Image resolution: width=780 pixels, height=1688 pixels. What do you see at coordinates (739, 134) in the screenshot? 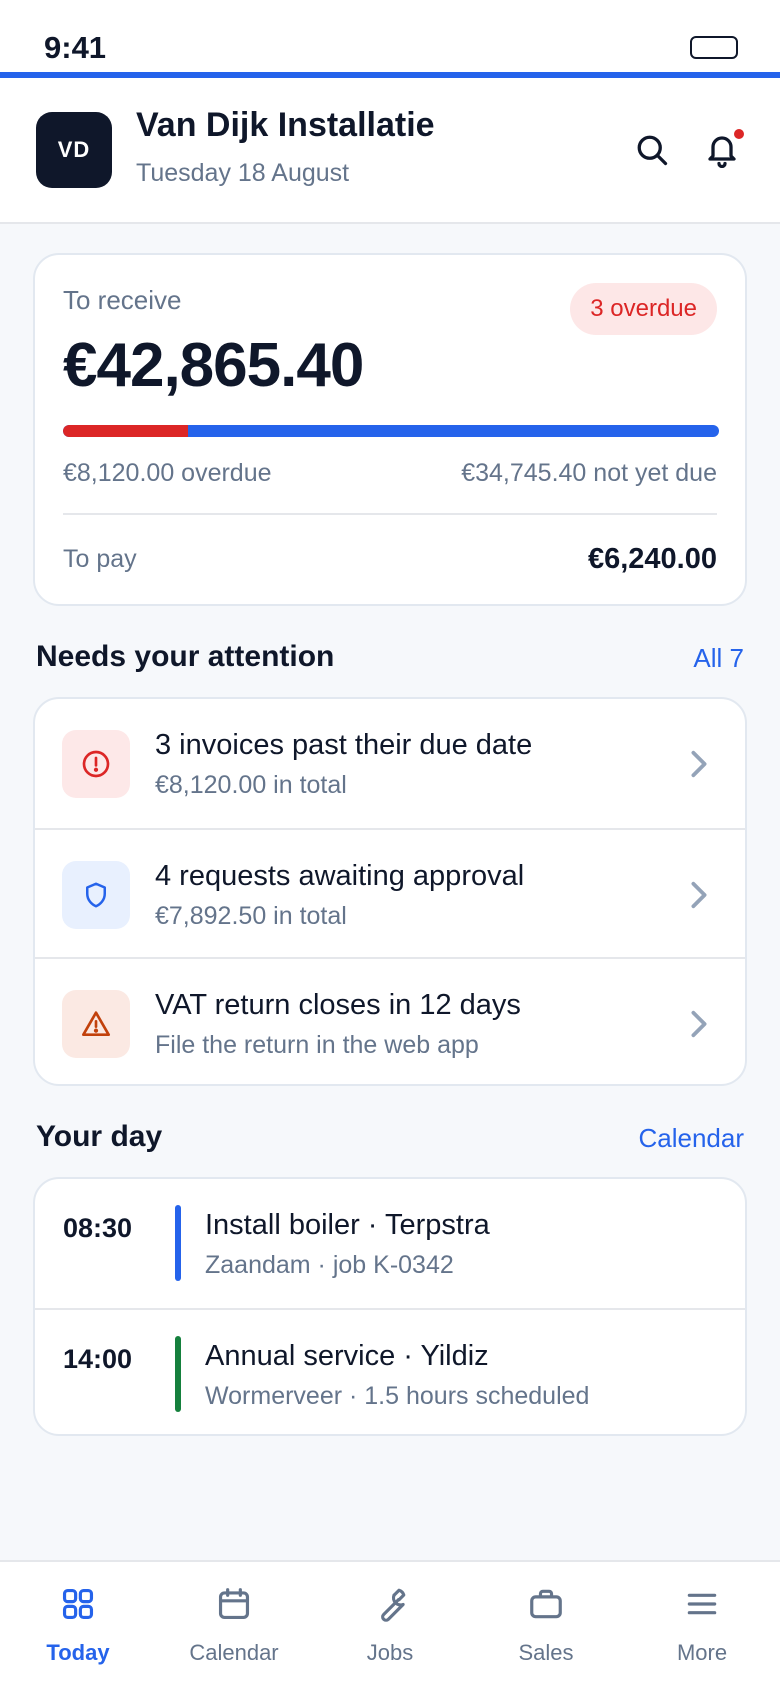
I see `notification-dot` at bounding box center [739, 134].